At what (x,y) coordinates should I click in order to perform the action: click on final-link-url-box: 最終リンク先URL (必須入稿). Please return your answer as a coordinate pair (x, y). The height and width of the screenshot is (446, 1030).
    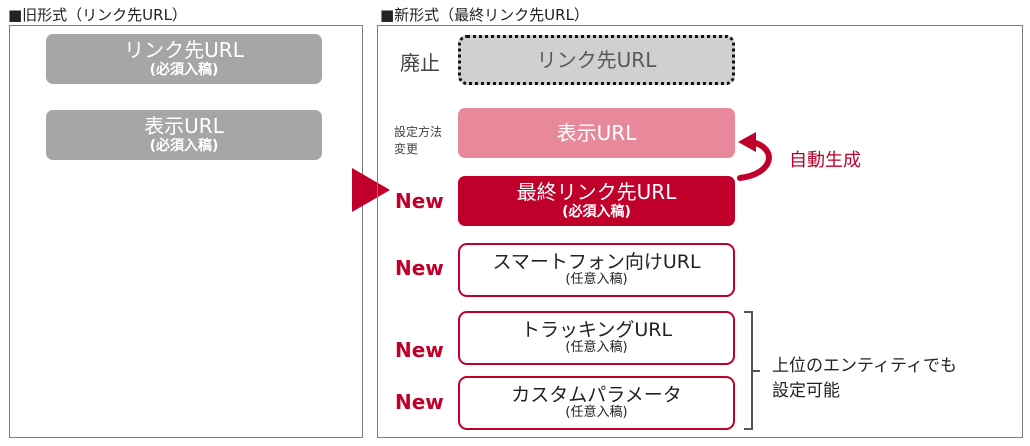
    Looking at the image, I should click on (596, 201).